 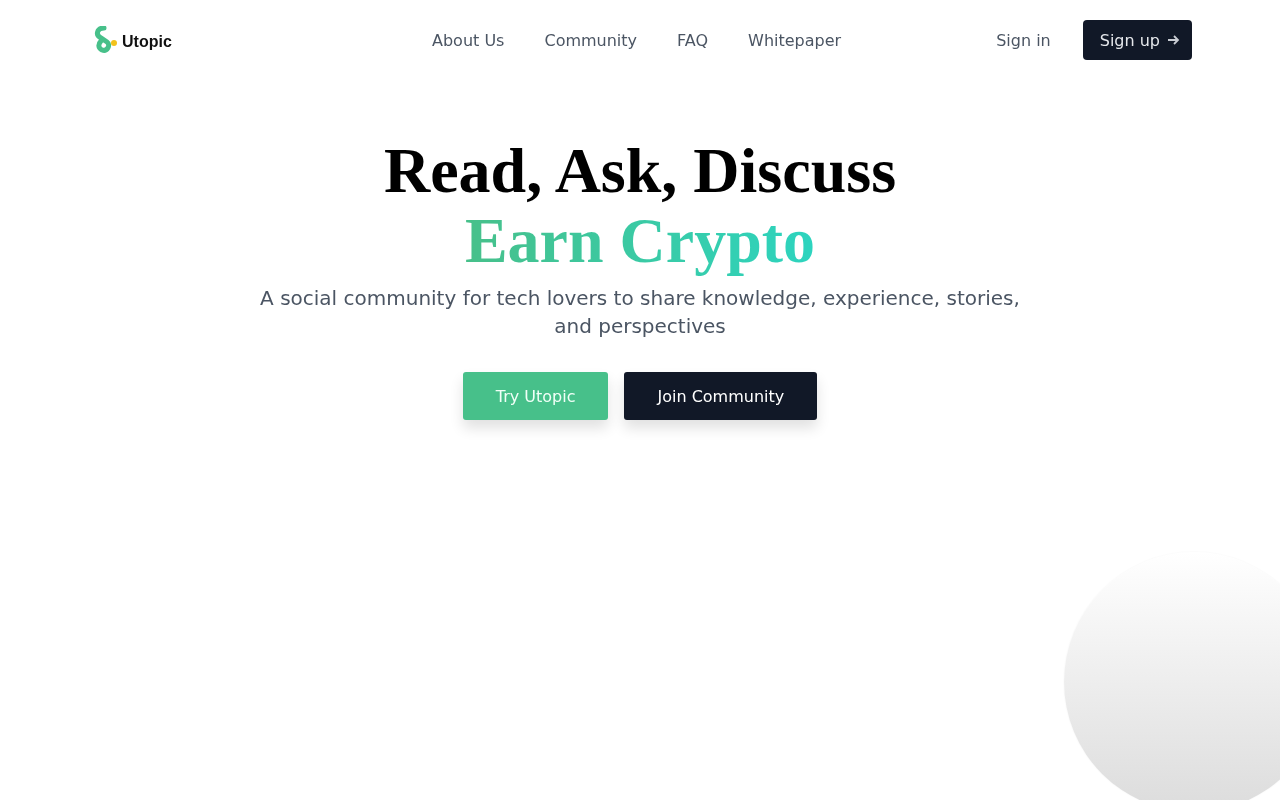 I want to click on logo-icon, so click(x=105, y=40).